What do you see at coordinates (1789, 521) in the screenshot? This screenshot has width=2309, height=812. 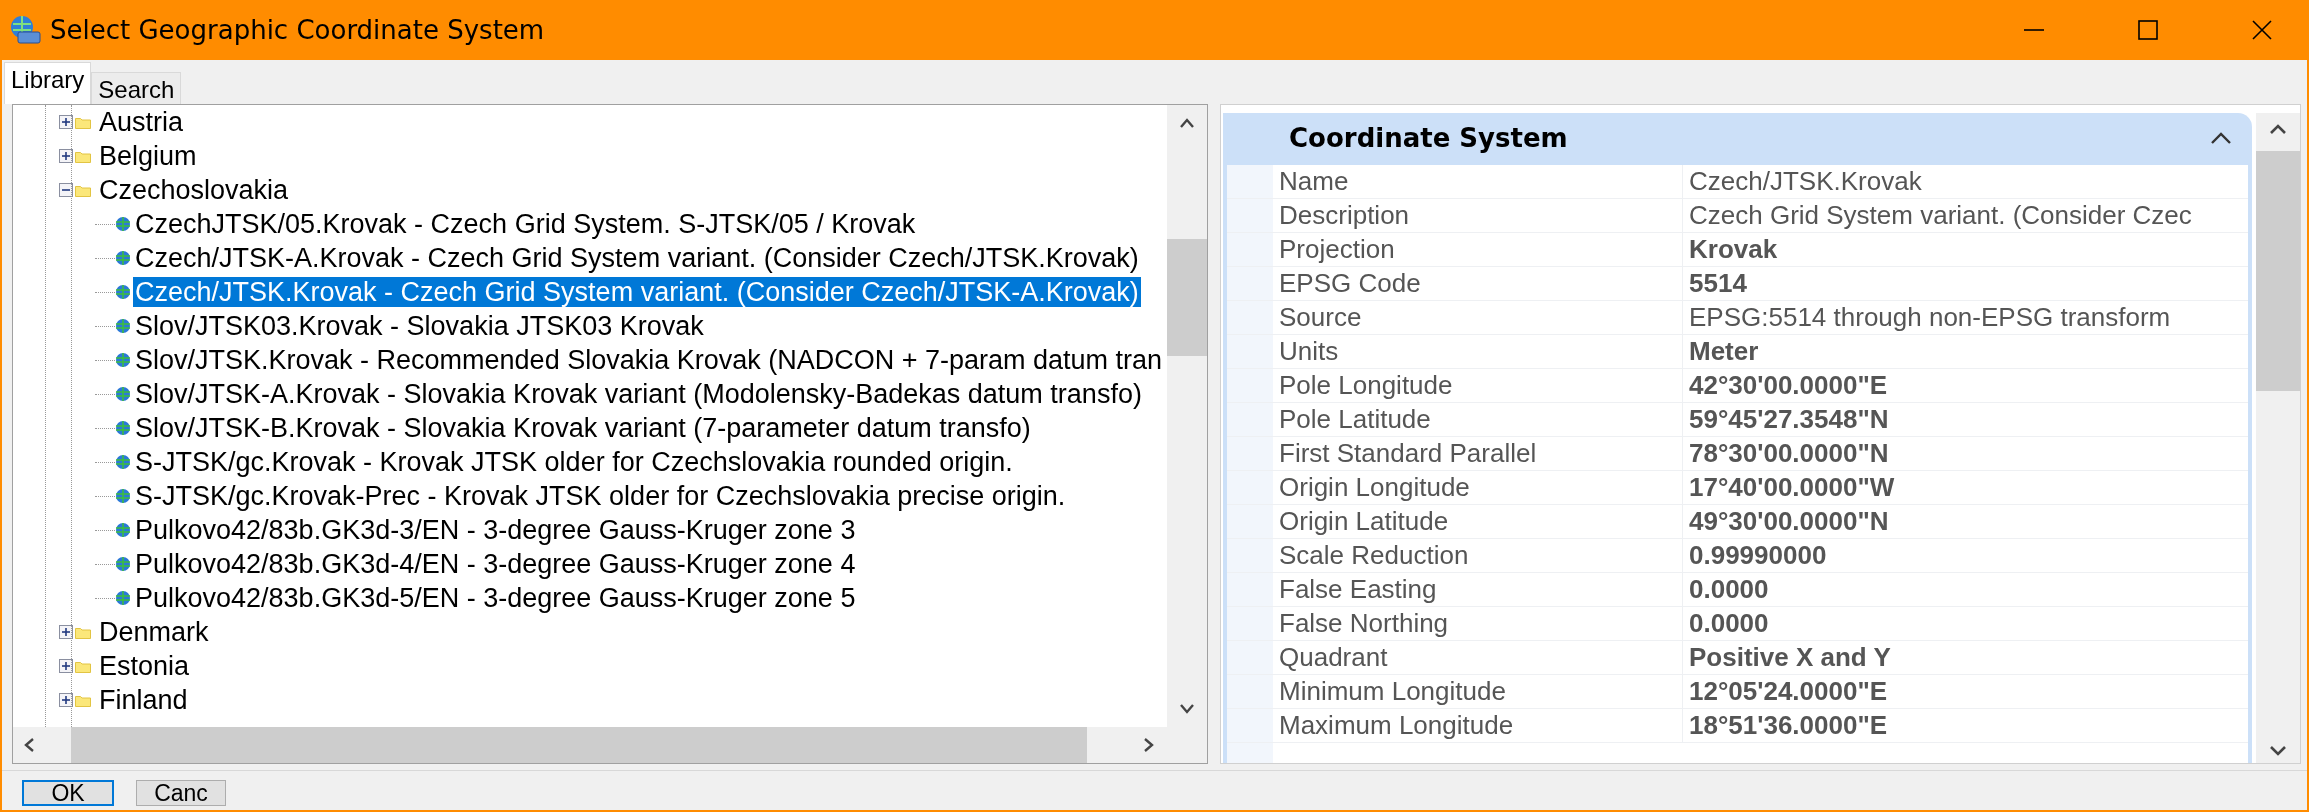 I see `property-value: 49°30'00.0000"N` at bounding box center [1789, 521].